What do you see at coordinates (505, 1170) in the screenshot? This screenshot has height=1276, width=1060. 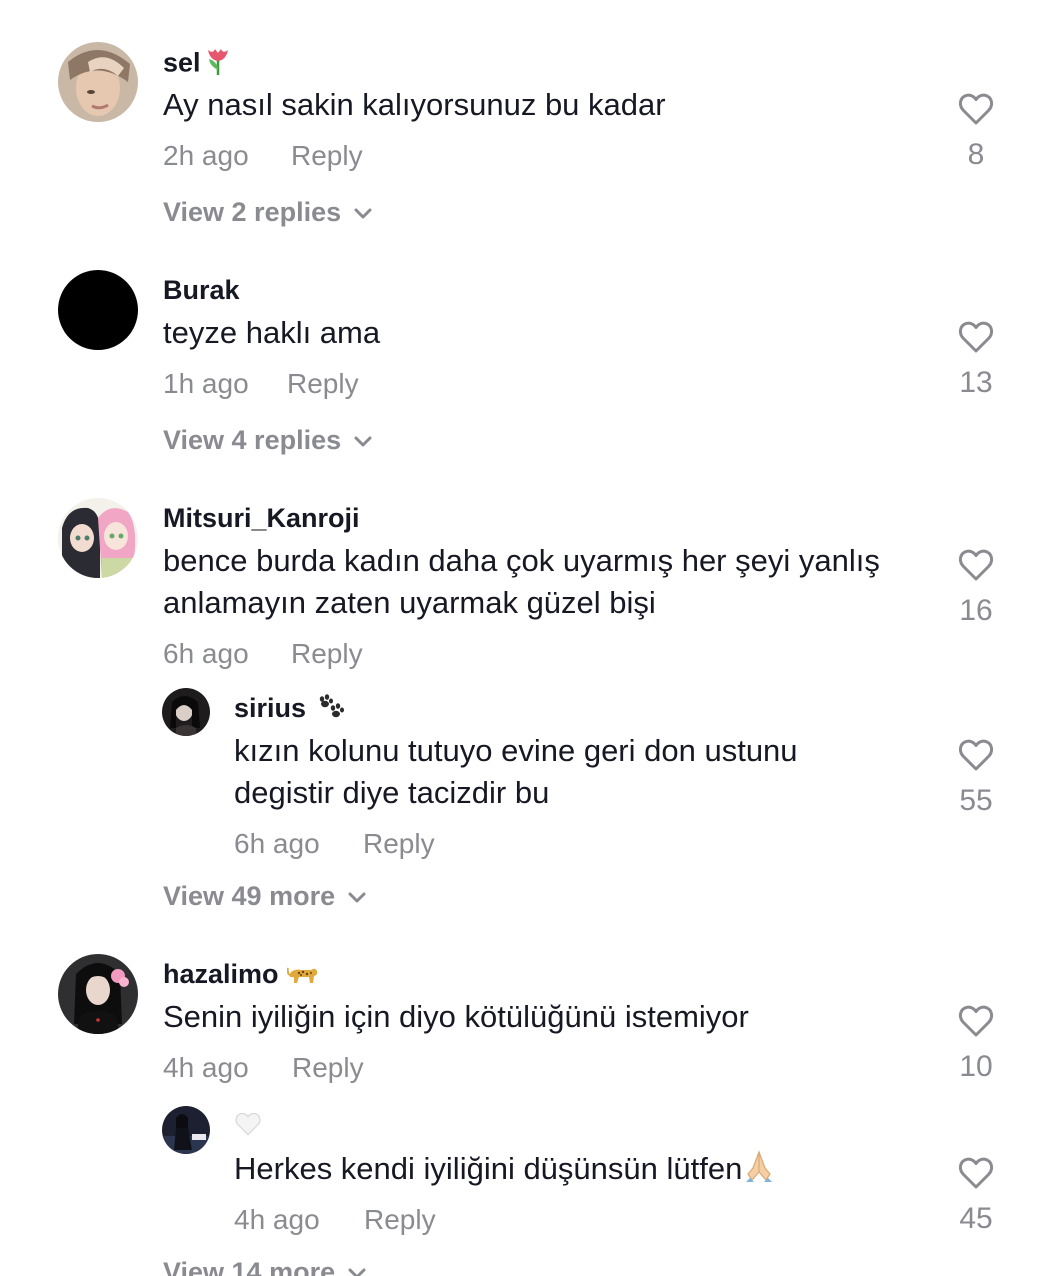 I see `comment-text: Herkes kendi iyiliğini düşünsün lütfen` at bounding box center [505, 1170].